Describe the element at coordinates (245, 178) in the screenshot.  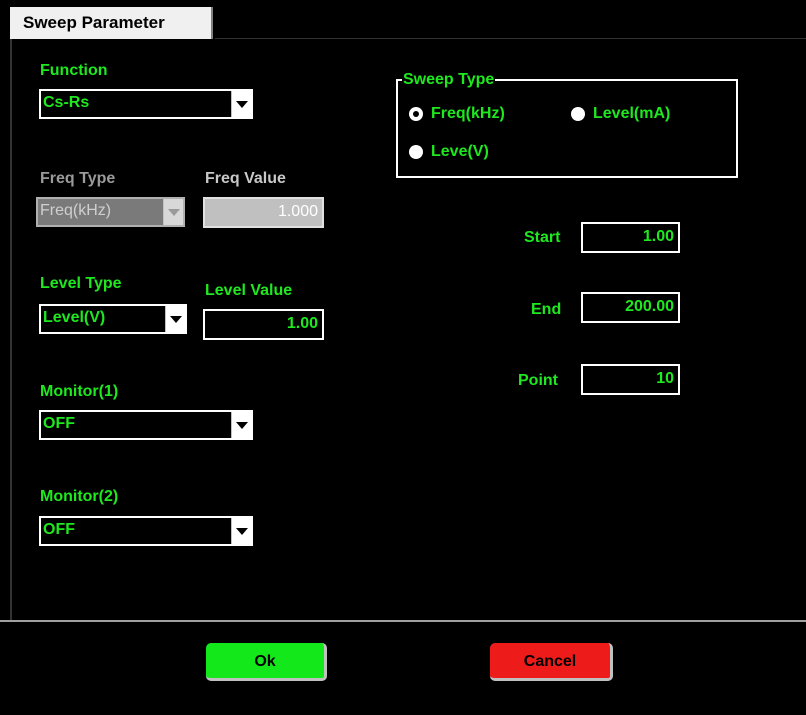
I see `freq-value-label: Freq Value` at that location.